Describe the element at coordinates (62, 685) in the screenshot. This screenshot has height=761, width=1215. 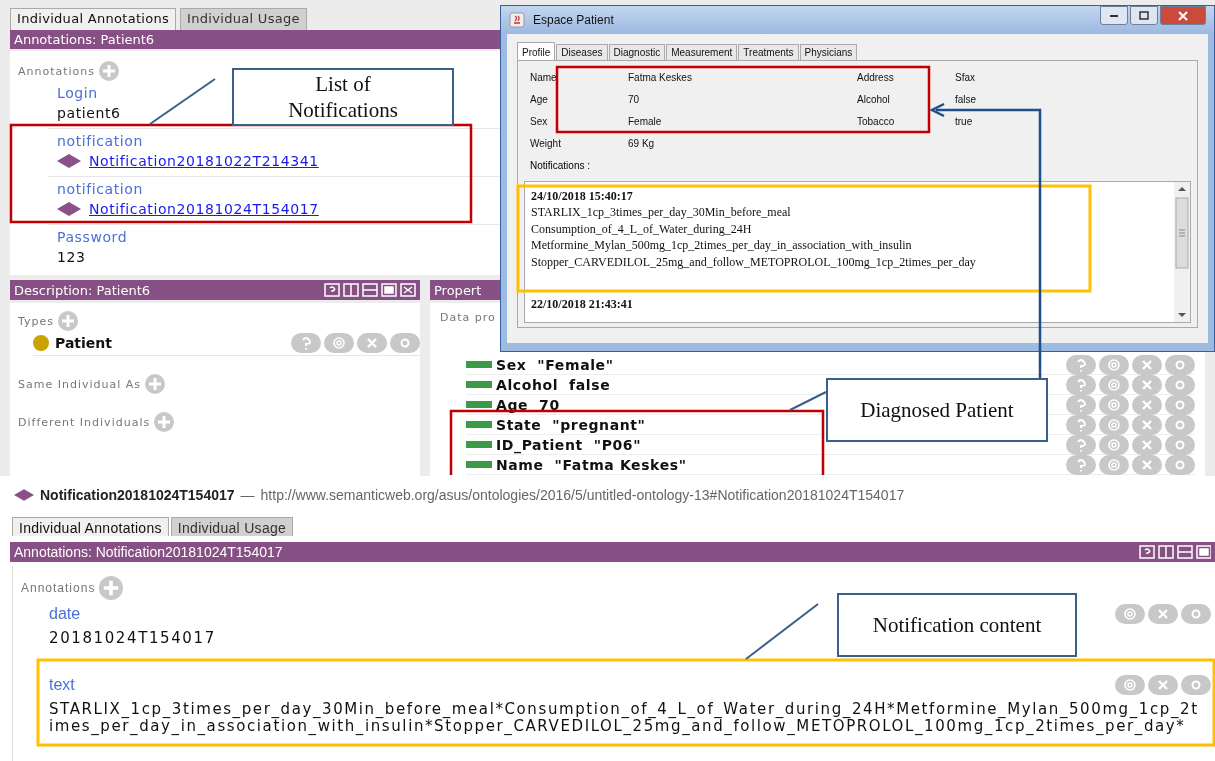
I see `annotation-property: text` at that location.